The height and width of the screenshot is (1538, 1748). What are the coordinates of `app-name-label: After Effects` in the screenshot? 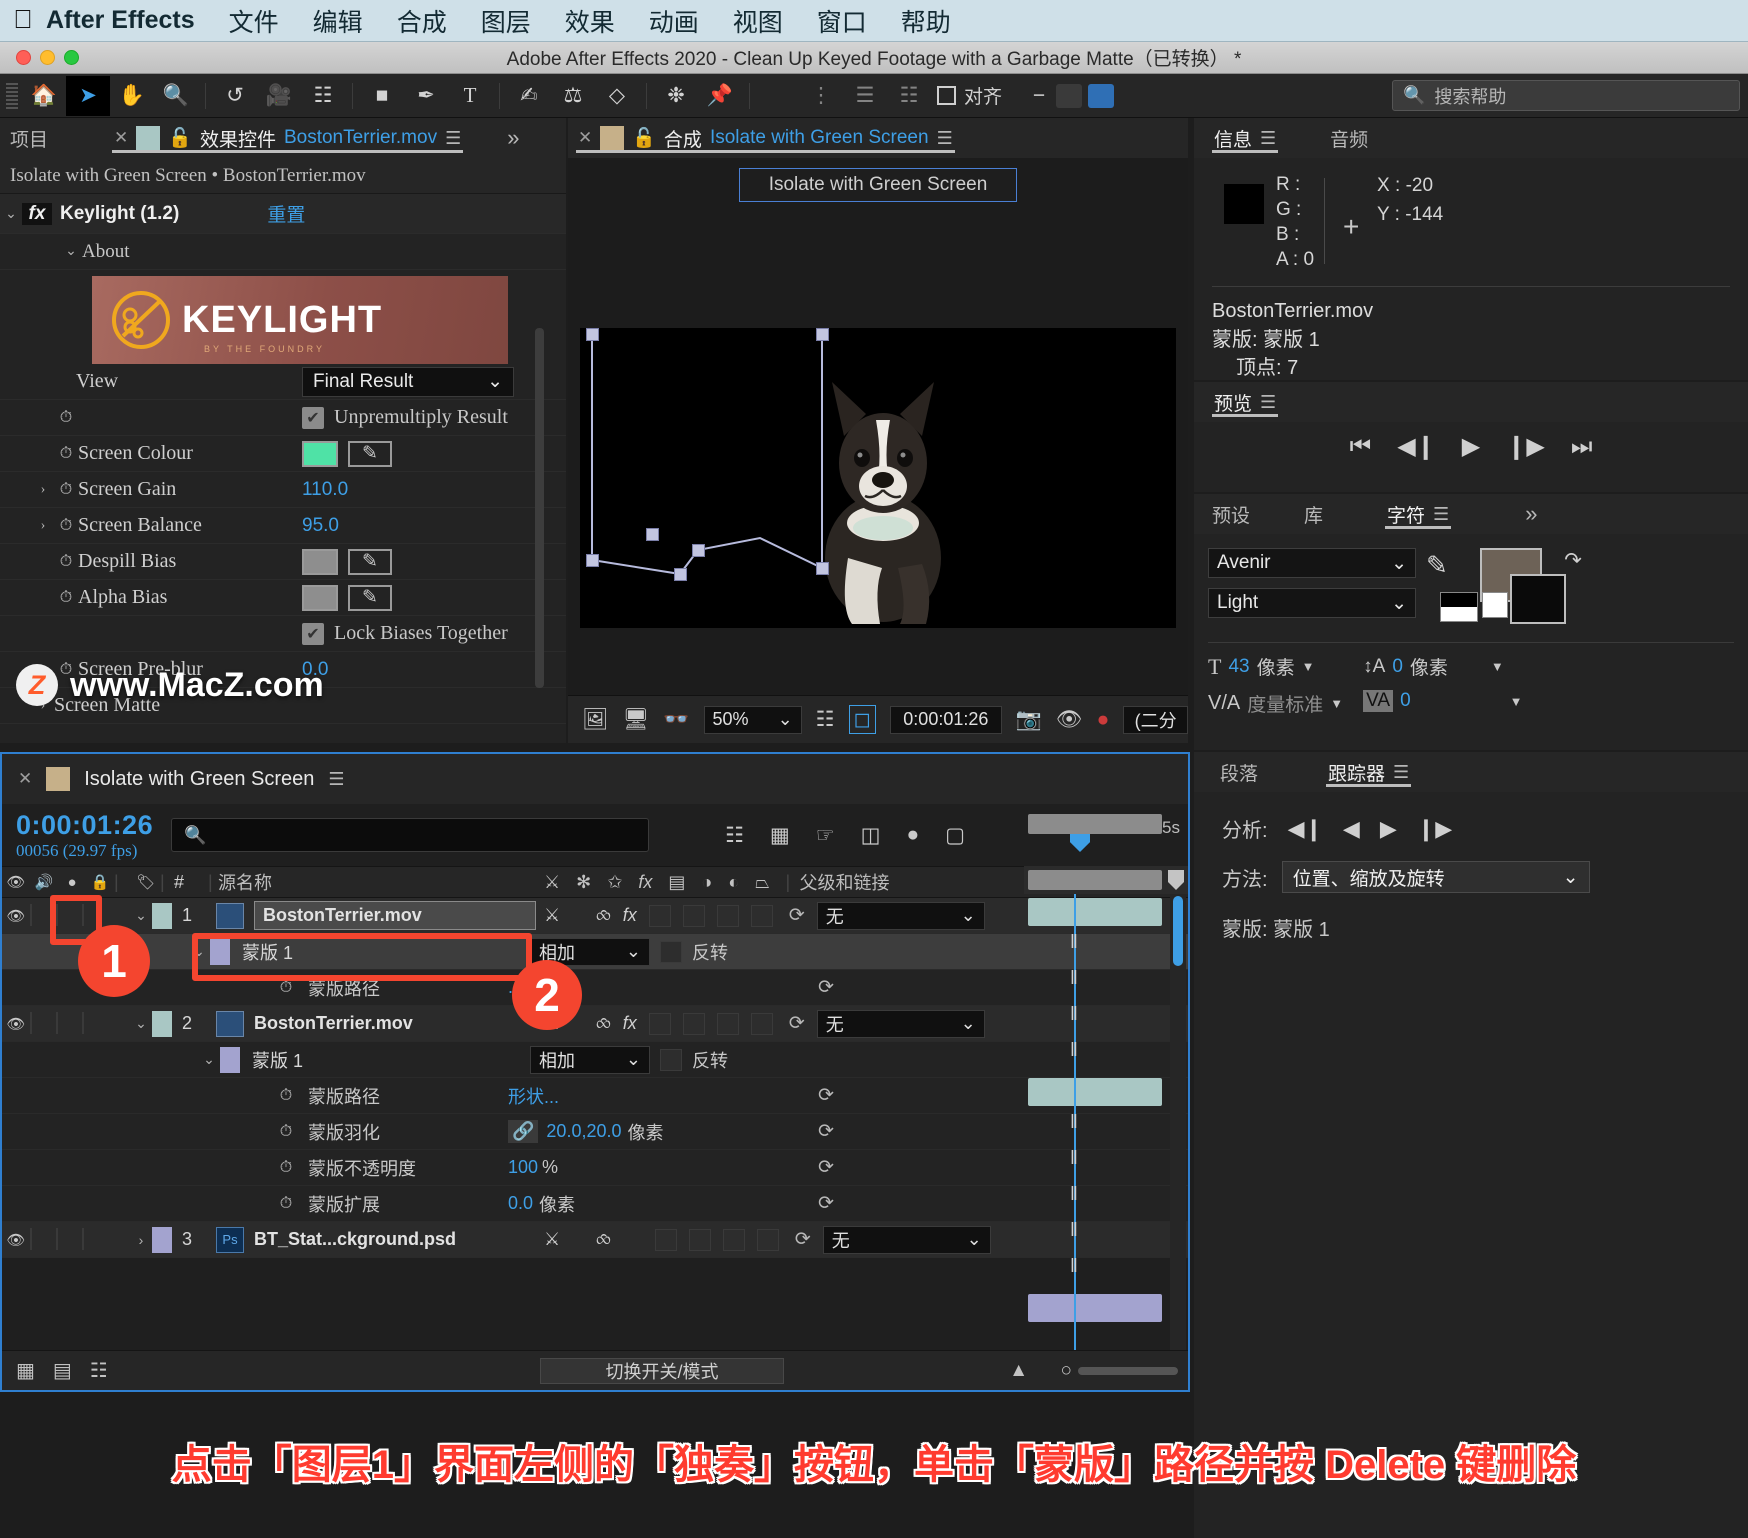 It's located at (120, 20).